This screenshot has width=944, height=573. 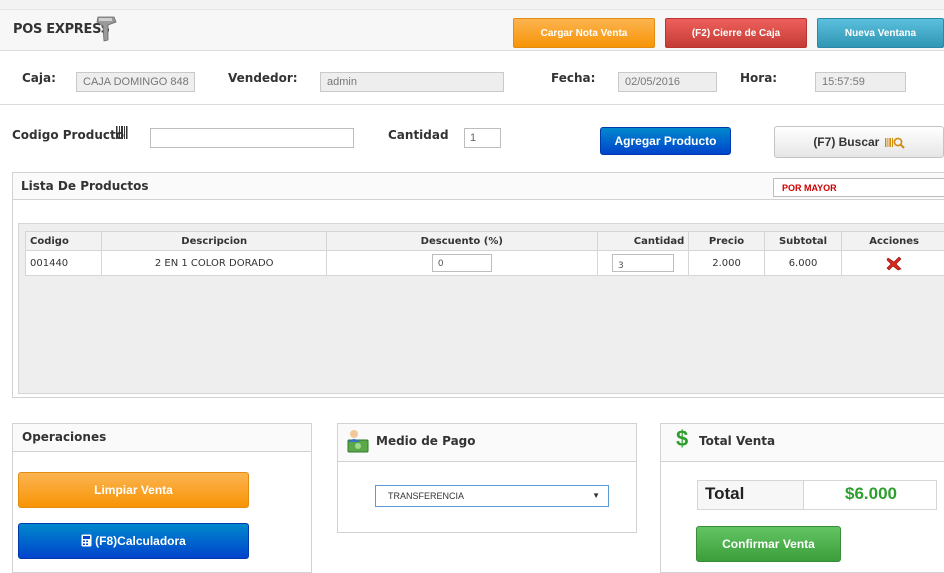 What do you see at coordinates (85, 186) in the screenshot?
I see `product-list-title: Lista De Productos` at bounding box center [85, 186].